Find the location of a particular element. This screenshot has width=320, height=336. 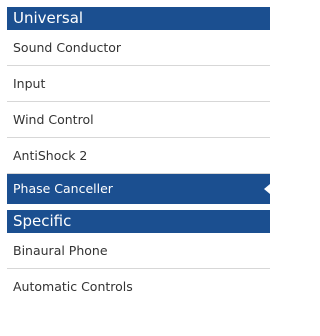

menu-item-label: Input is located at coordinates (29, 83).